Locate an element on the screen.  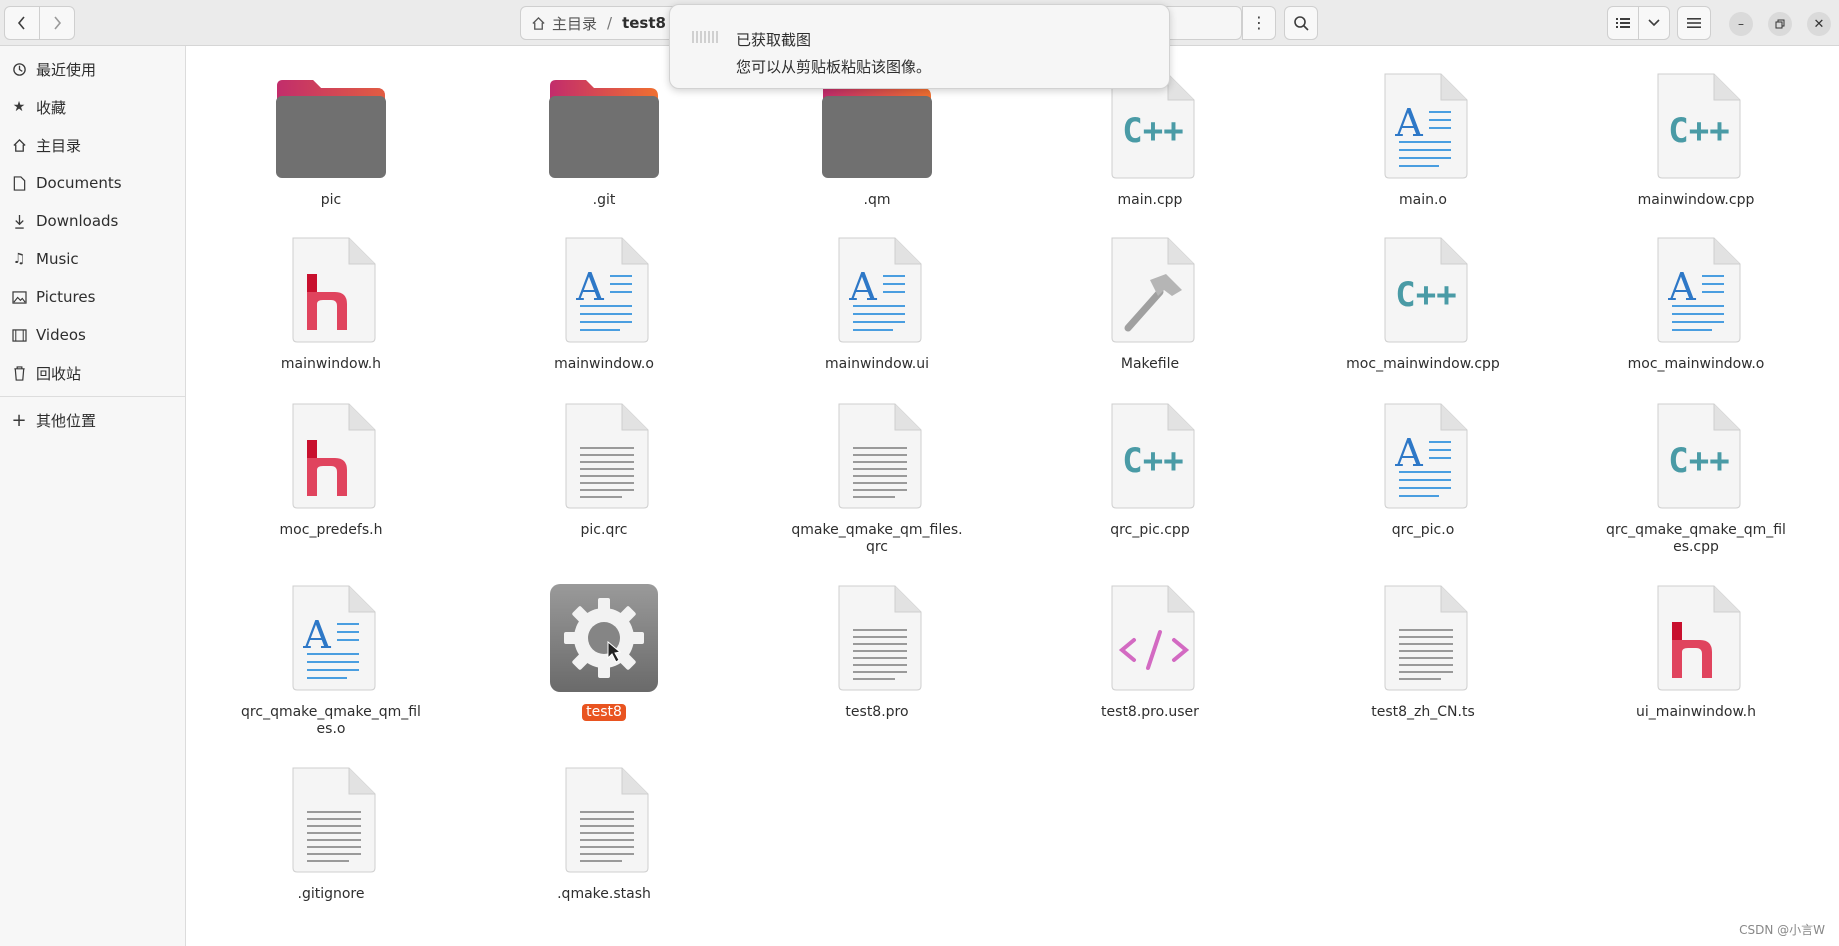
file-name: pic is located at coordinates (331, 200).